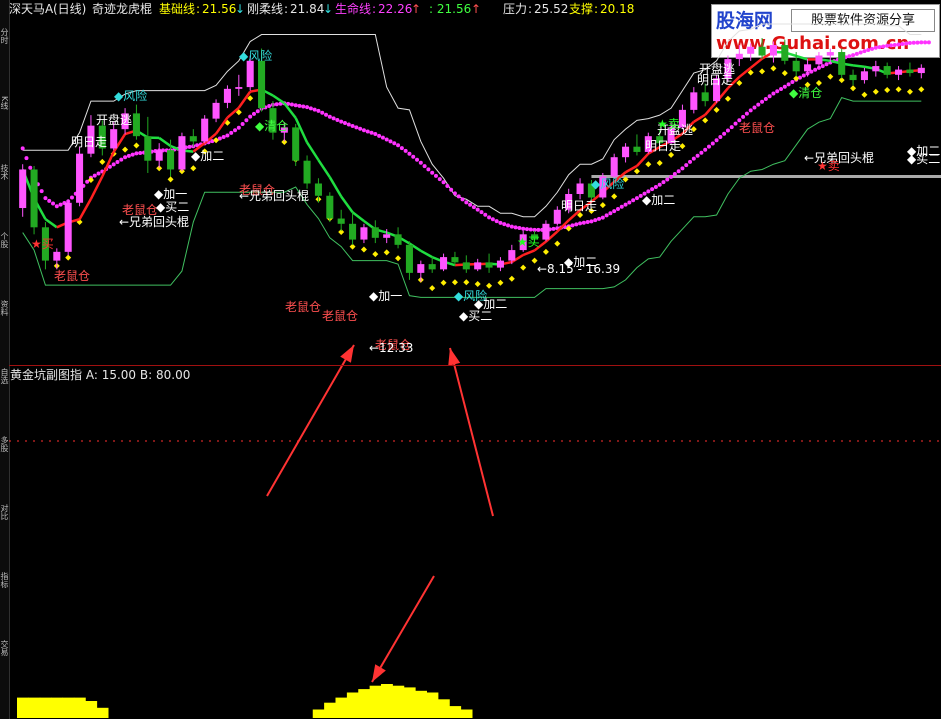  Describe the element at coordinates (4, 670) in the screenshot. I see `left-tab-9: 交易` at that location.